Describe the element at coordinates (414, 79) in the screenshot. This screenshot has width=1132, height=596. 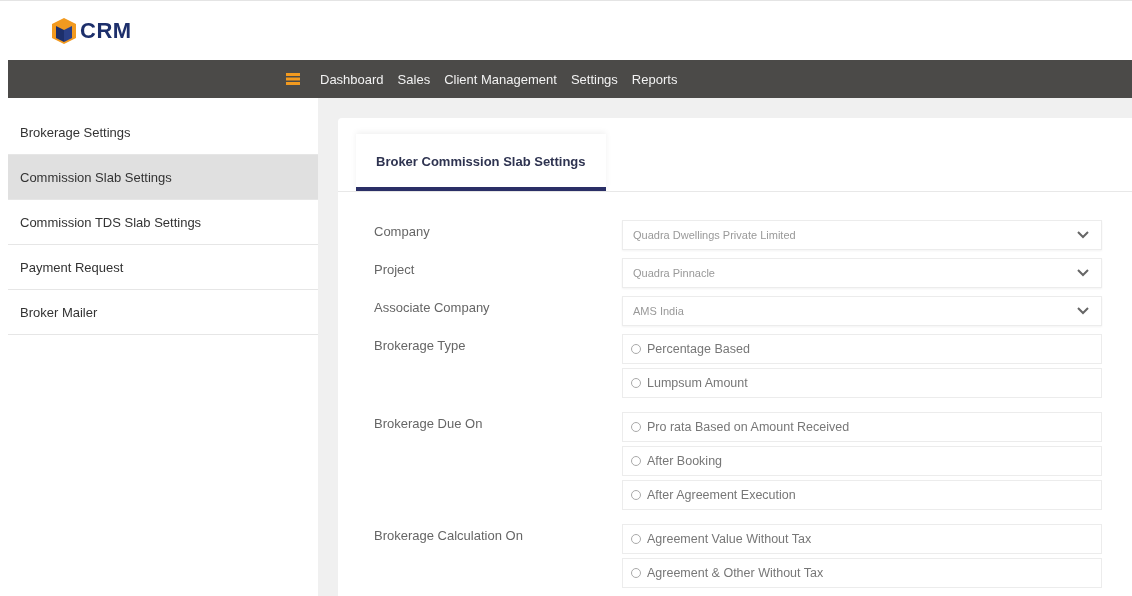
I see `nav-link: Sales` at that location.